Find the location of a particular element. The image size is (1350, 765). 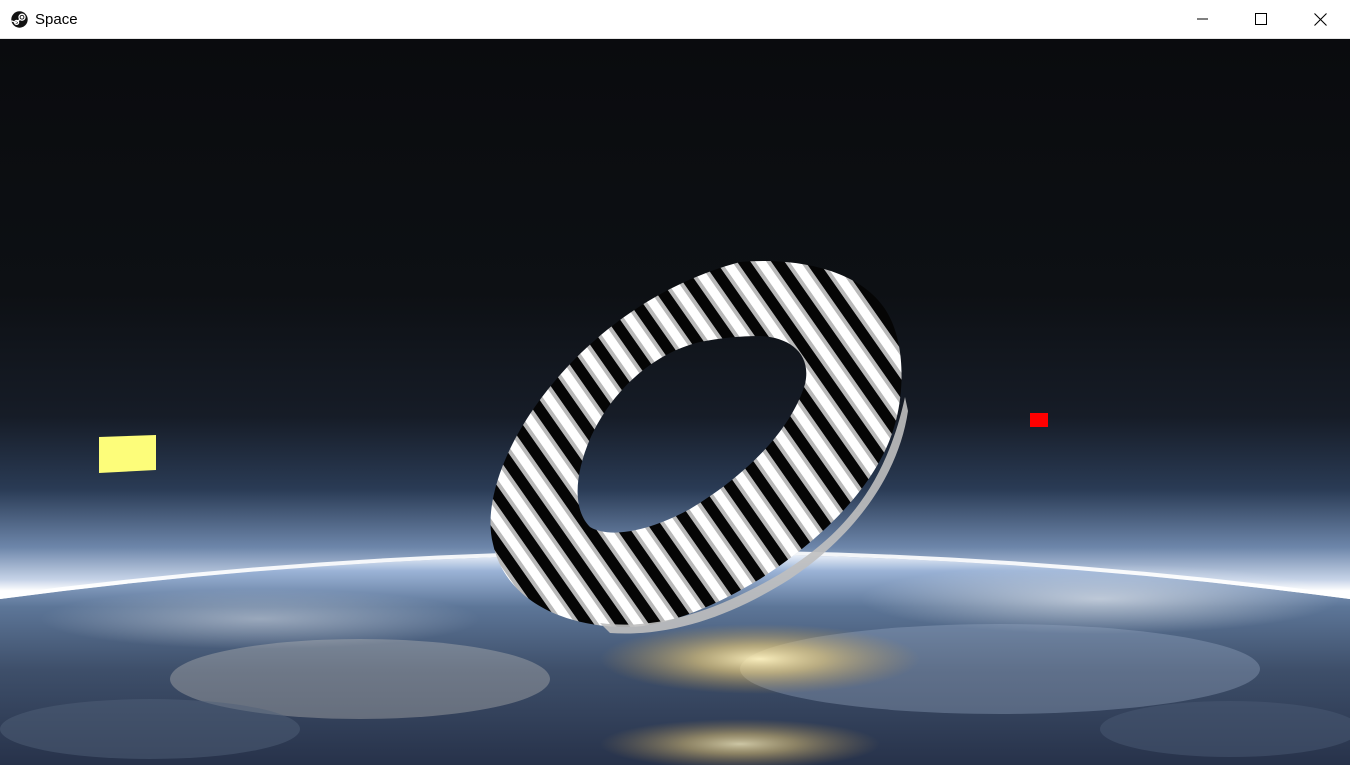

yellow-cube is located at coordinates (127, 454).